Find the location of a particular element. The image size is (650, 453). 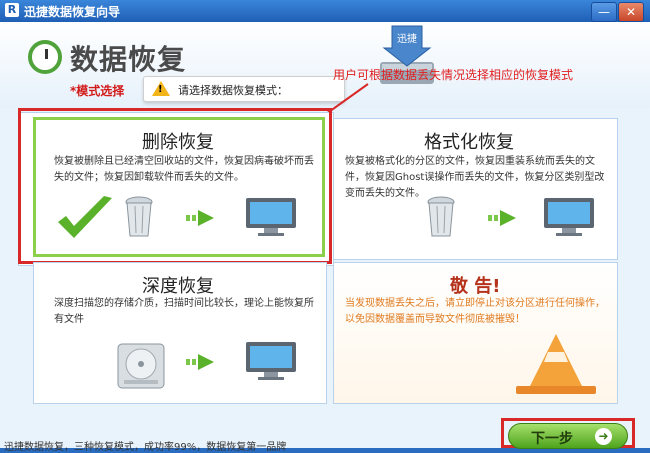

card-deep-title: 深度恢复 is located at coordinates (178, 286).